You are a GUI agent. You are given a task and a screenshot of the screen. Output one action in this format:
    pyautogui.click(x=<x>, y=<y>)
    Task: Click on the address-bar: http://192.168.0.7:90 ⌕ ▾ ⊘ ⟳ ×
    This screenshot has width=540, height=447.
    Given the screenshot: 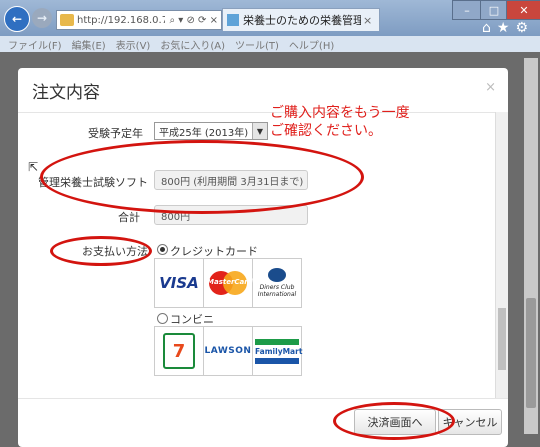 What is the action you would take?
    pyautogui.click(x=139, y=20)
    